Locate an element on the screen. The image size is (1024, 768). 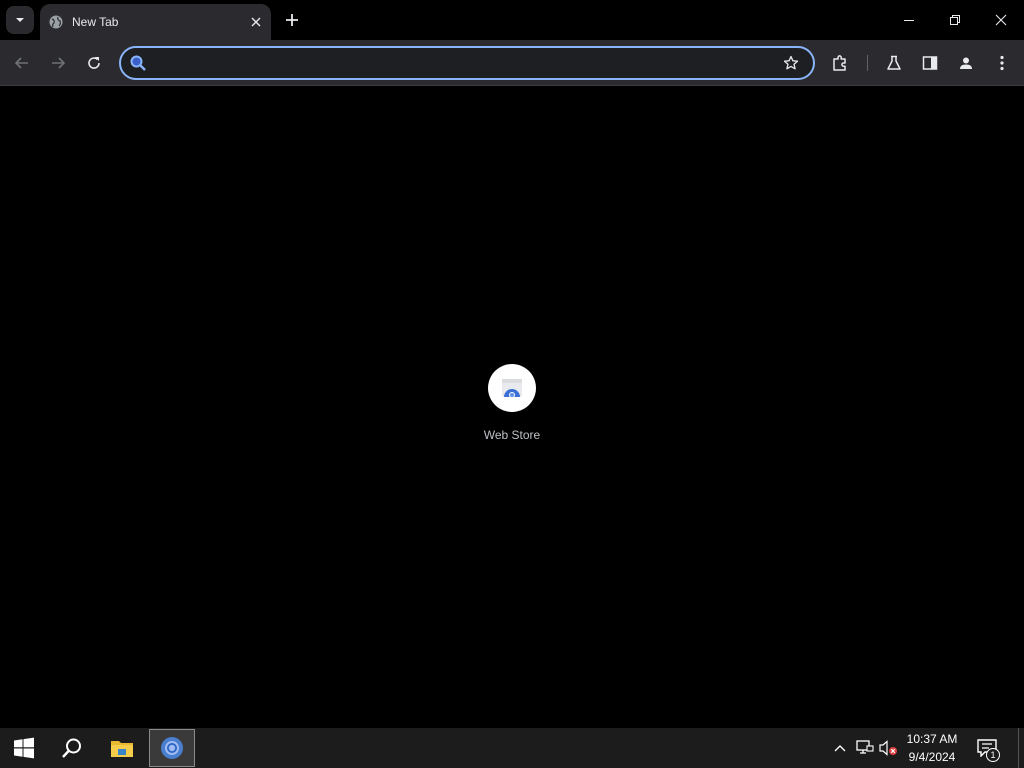
restore-button is located at coordinates (955, 20).